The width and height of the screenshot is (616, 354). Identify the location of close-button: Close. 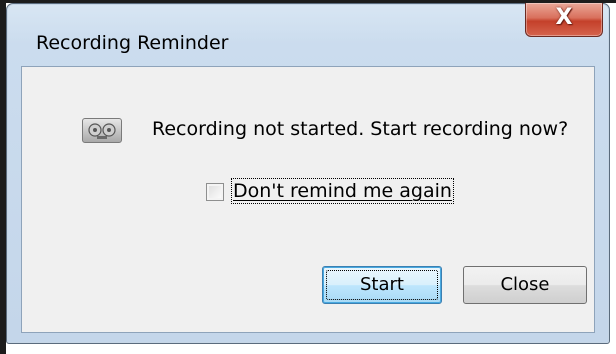
(525, 285).